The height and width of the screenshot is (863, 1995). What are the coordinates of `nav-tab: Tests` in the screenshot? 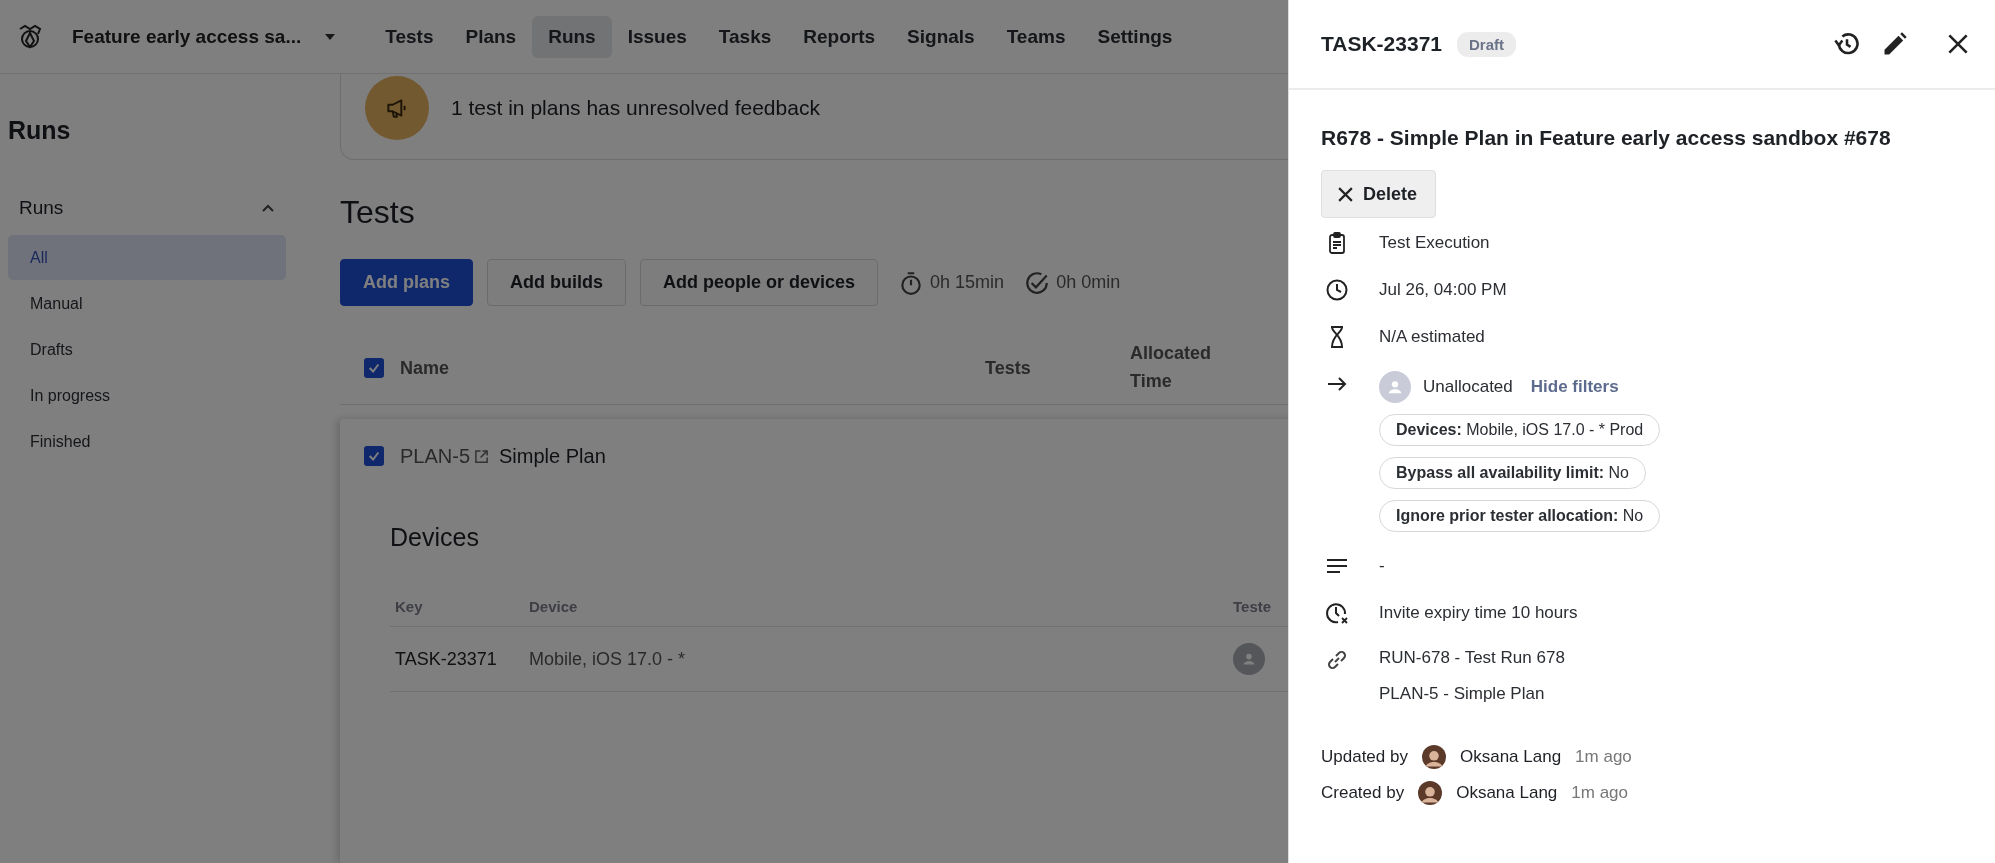 It's located at (409, 36).